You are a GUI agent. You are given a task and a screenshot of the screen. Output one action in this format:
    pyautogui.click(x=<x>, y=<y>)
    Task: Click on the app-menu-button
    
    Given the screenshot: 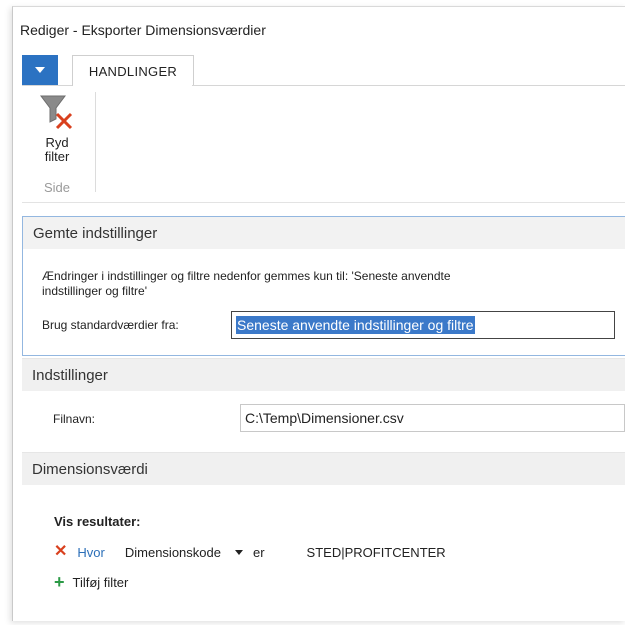 What is the action you would take?
    pyautogui.click(x=40, y=70)
    